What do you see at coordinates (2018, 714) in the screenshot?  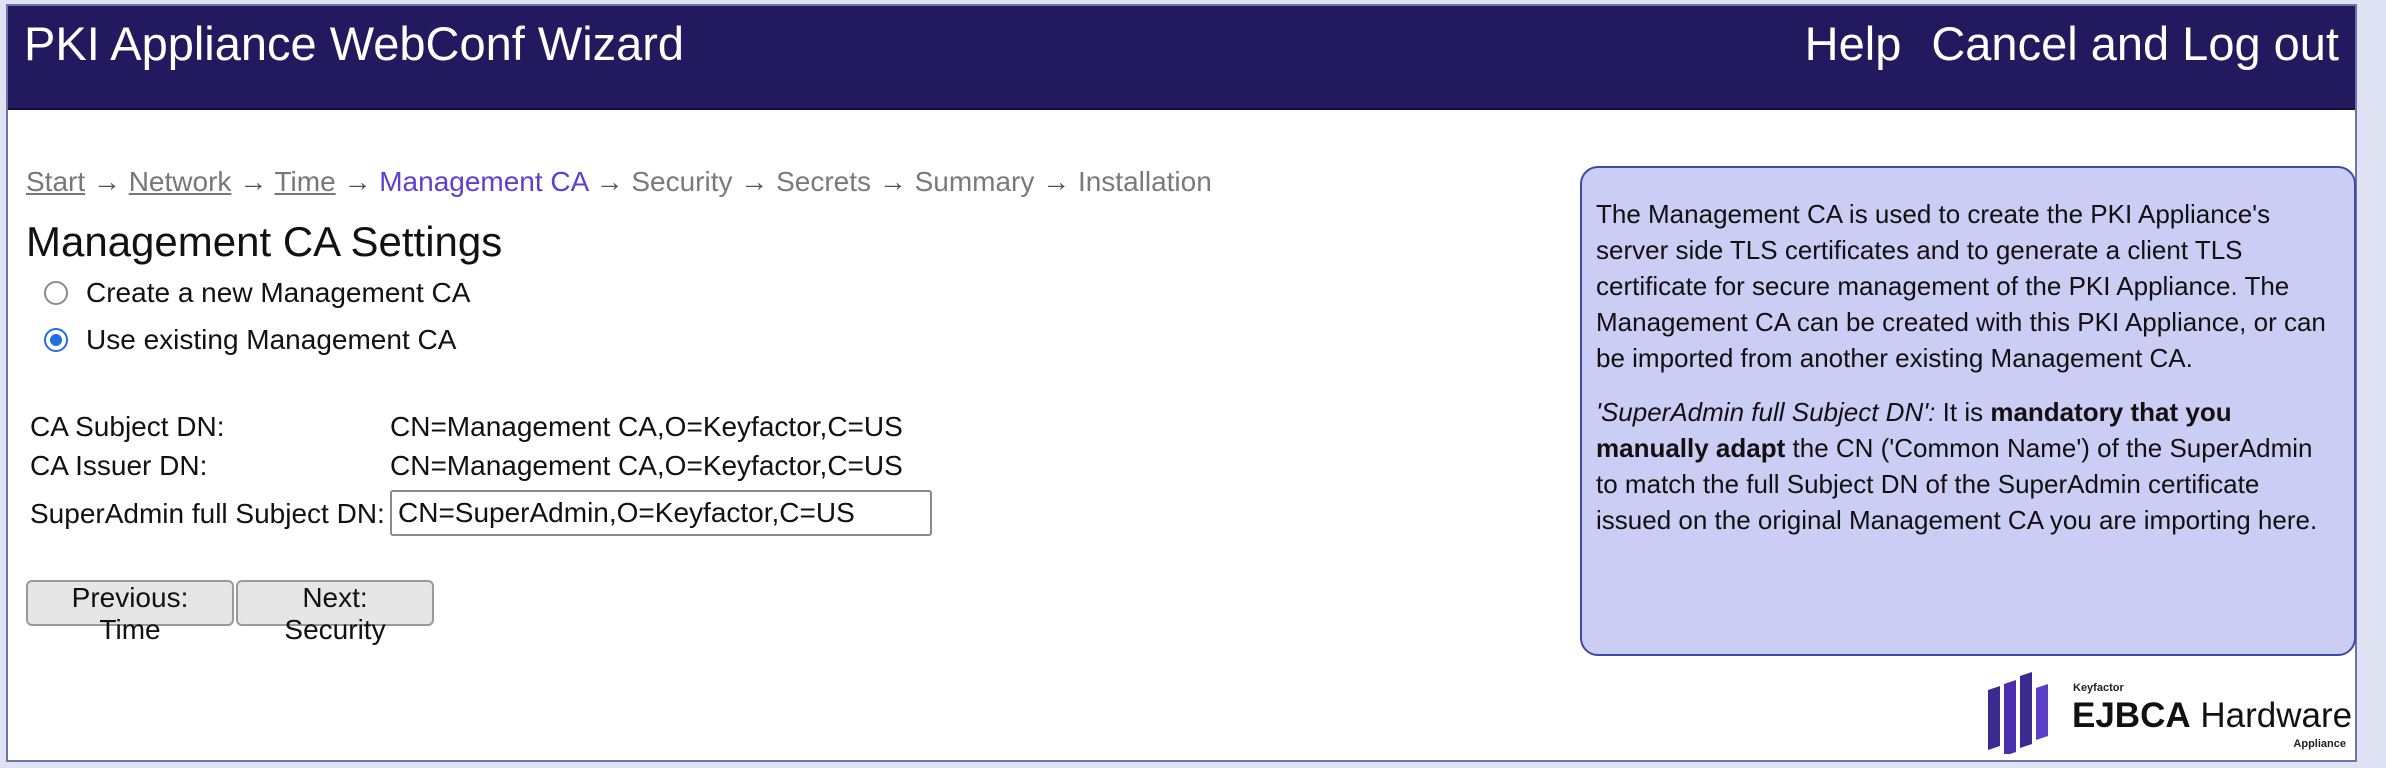 I see `ejbca-logo-mark-icon` at bounding box center [2018, 714].